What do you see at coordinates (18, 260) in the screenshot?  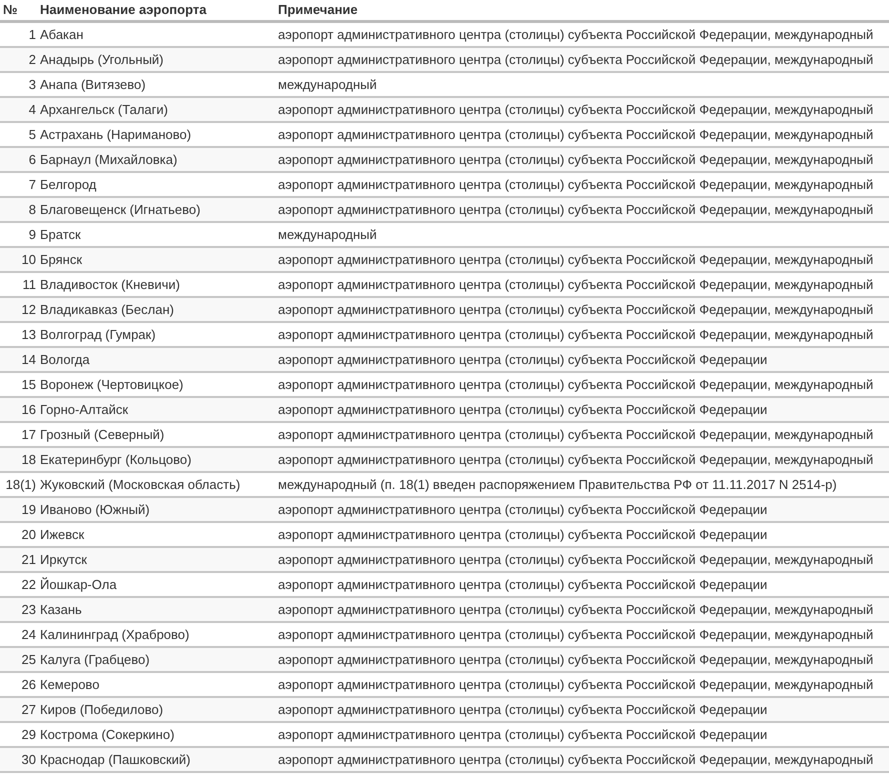 I see `table-cell: 10` at bounding box center [18, 260].